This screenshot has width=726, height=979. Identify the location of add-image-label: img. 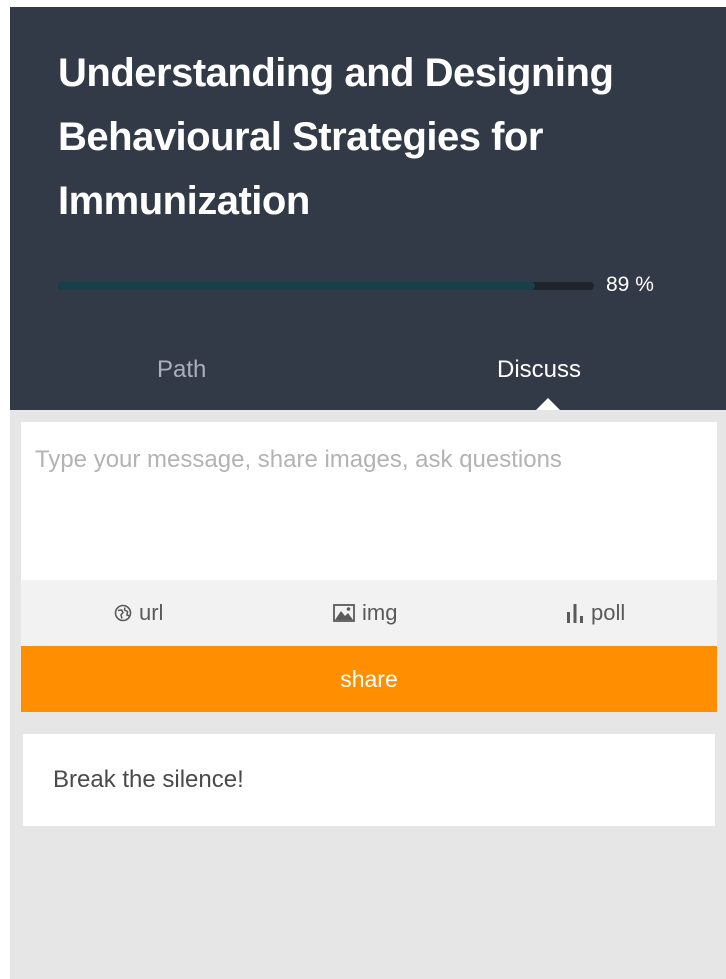
(380, 612).